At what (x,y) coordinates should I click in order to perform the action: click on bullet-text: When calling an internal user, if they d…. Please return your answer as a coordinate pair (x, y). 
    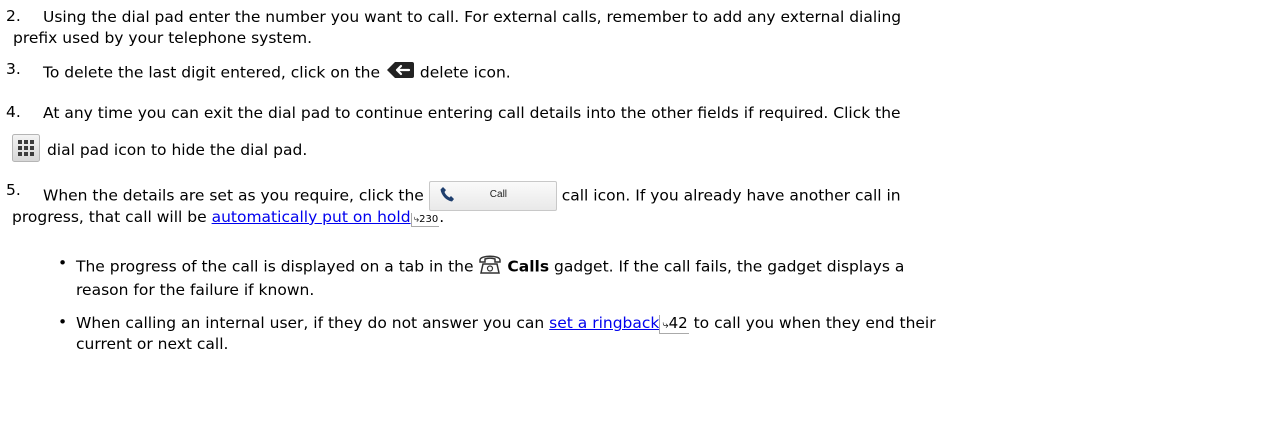
    Looking at the image, I should click on (310, 323).